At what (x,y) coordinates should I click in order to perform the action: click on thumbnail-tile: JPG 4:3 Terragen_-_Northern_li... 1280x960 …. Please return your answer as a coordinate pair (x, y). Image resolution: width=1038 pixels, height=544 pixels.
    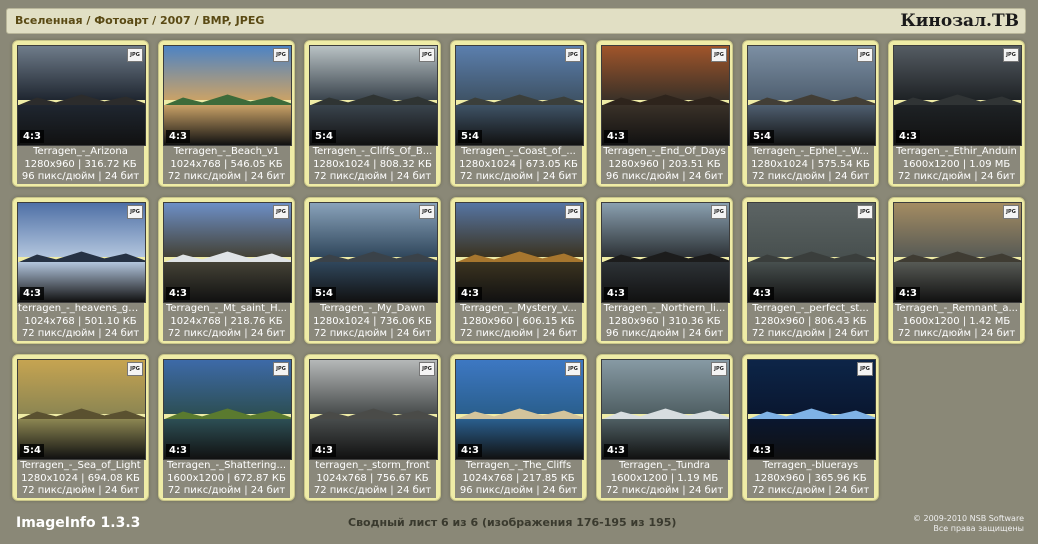
    Looking at the image, I should click on (664, 270).